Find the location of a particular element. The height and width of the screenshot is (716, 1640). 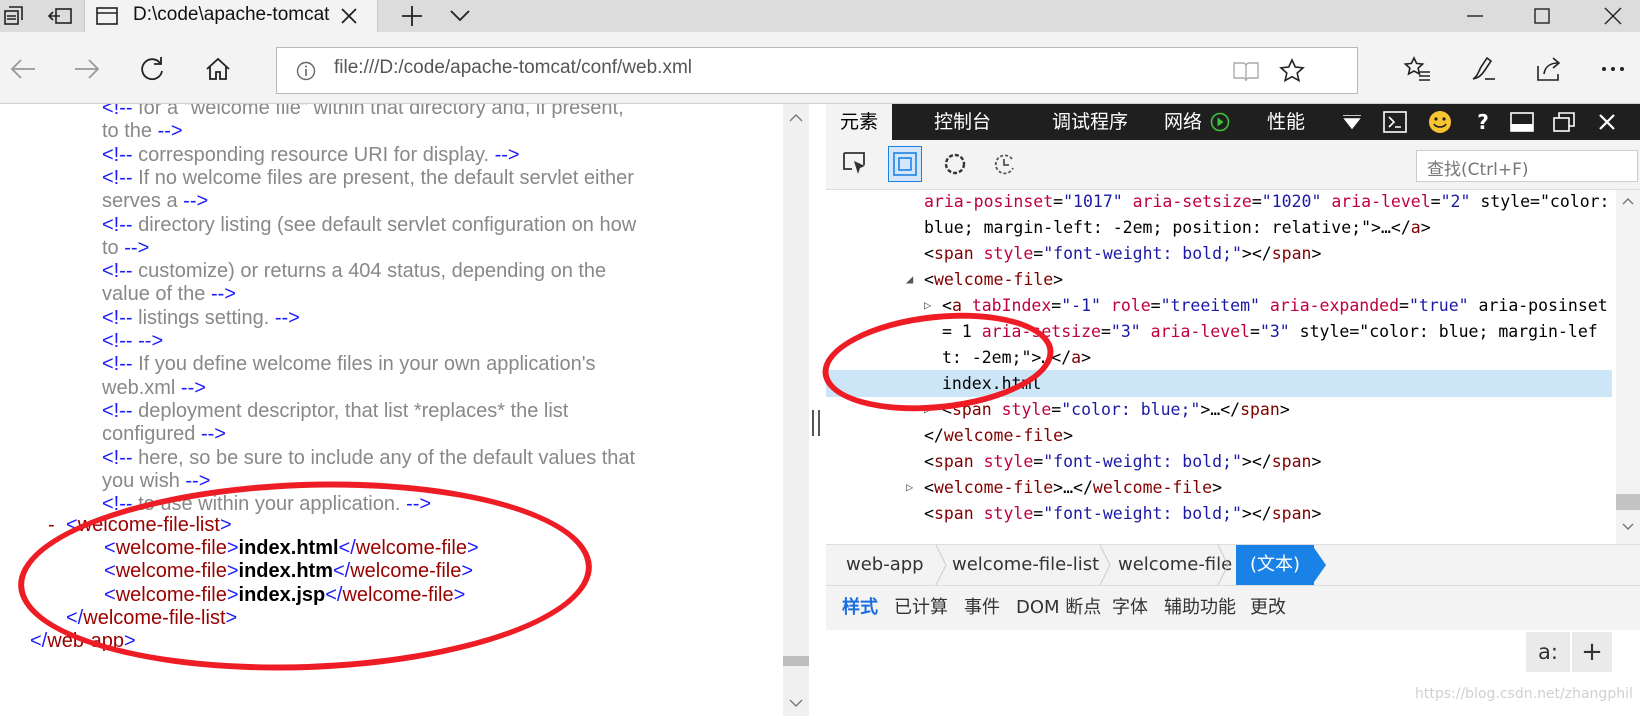

tab-overflow-icon is located at coordinates (1352, 122).